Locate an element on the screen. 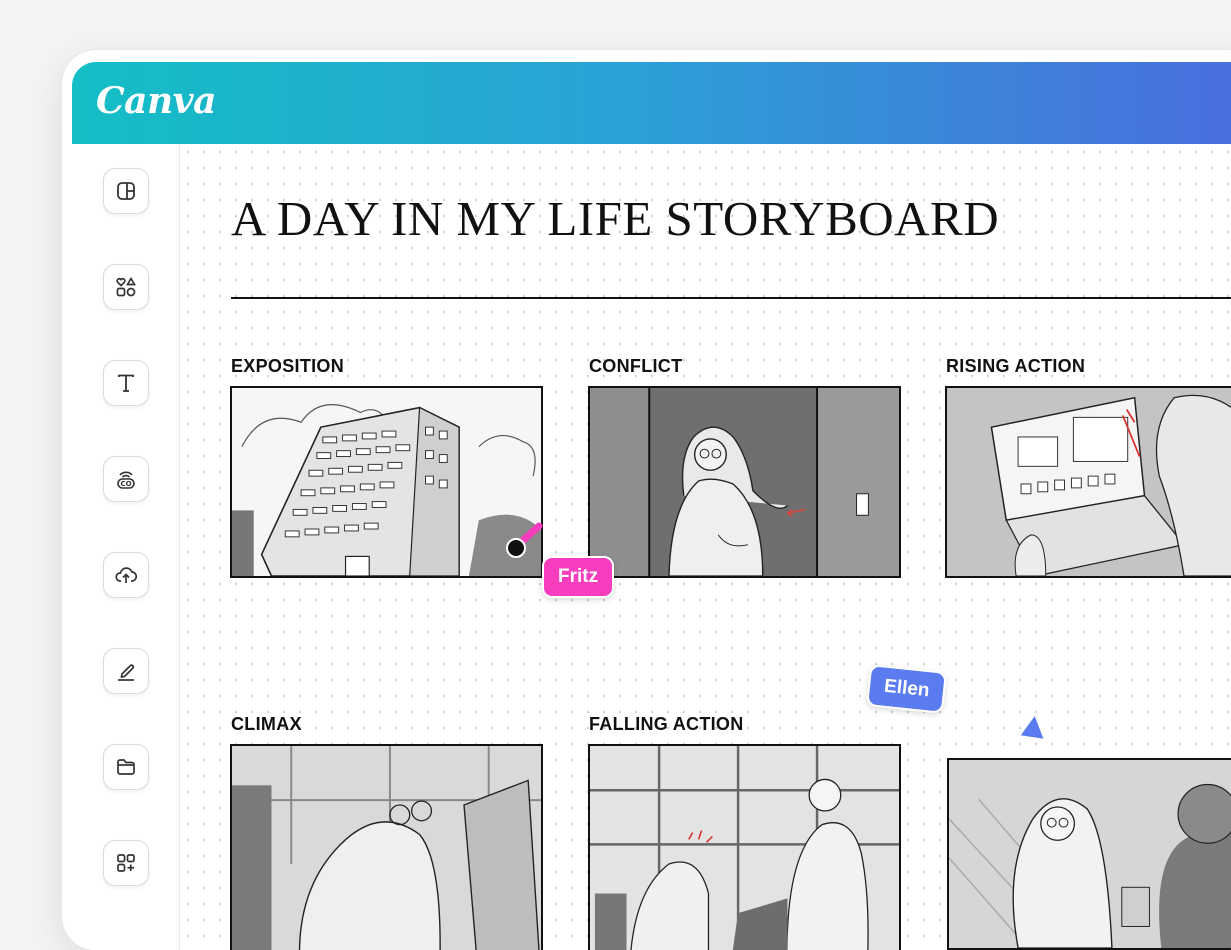 Image resolution: width=1231 pixels, height=950 pixels. folder-icon is located at coordinates (126, 767).